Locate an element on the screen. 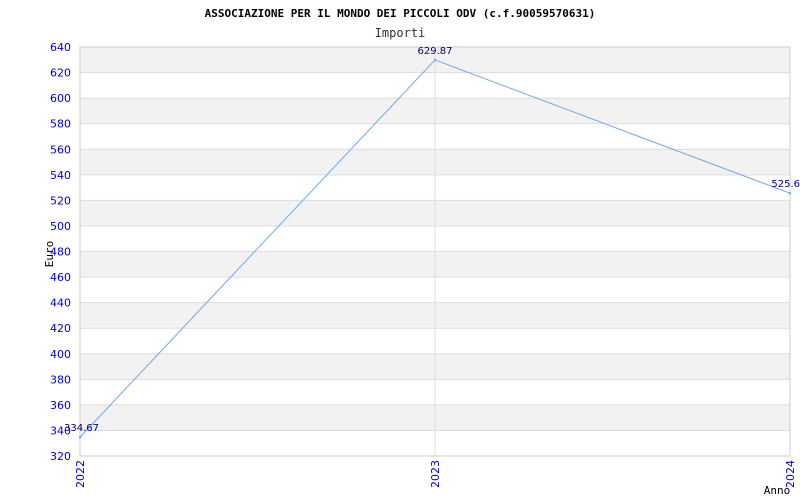  y-tick-label: 520 is located at coordinates (60, 200).